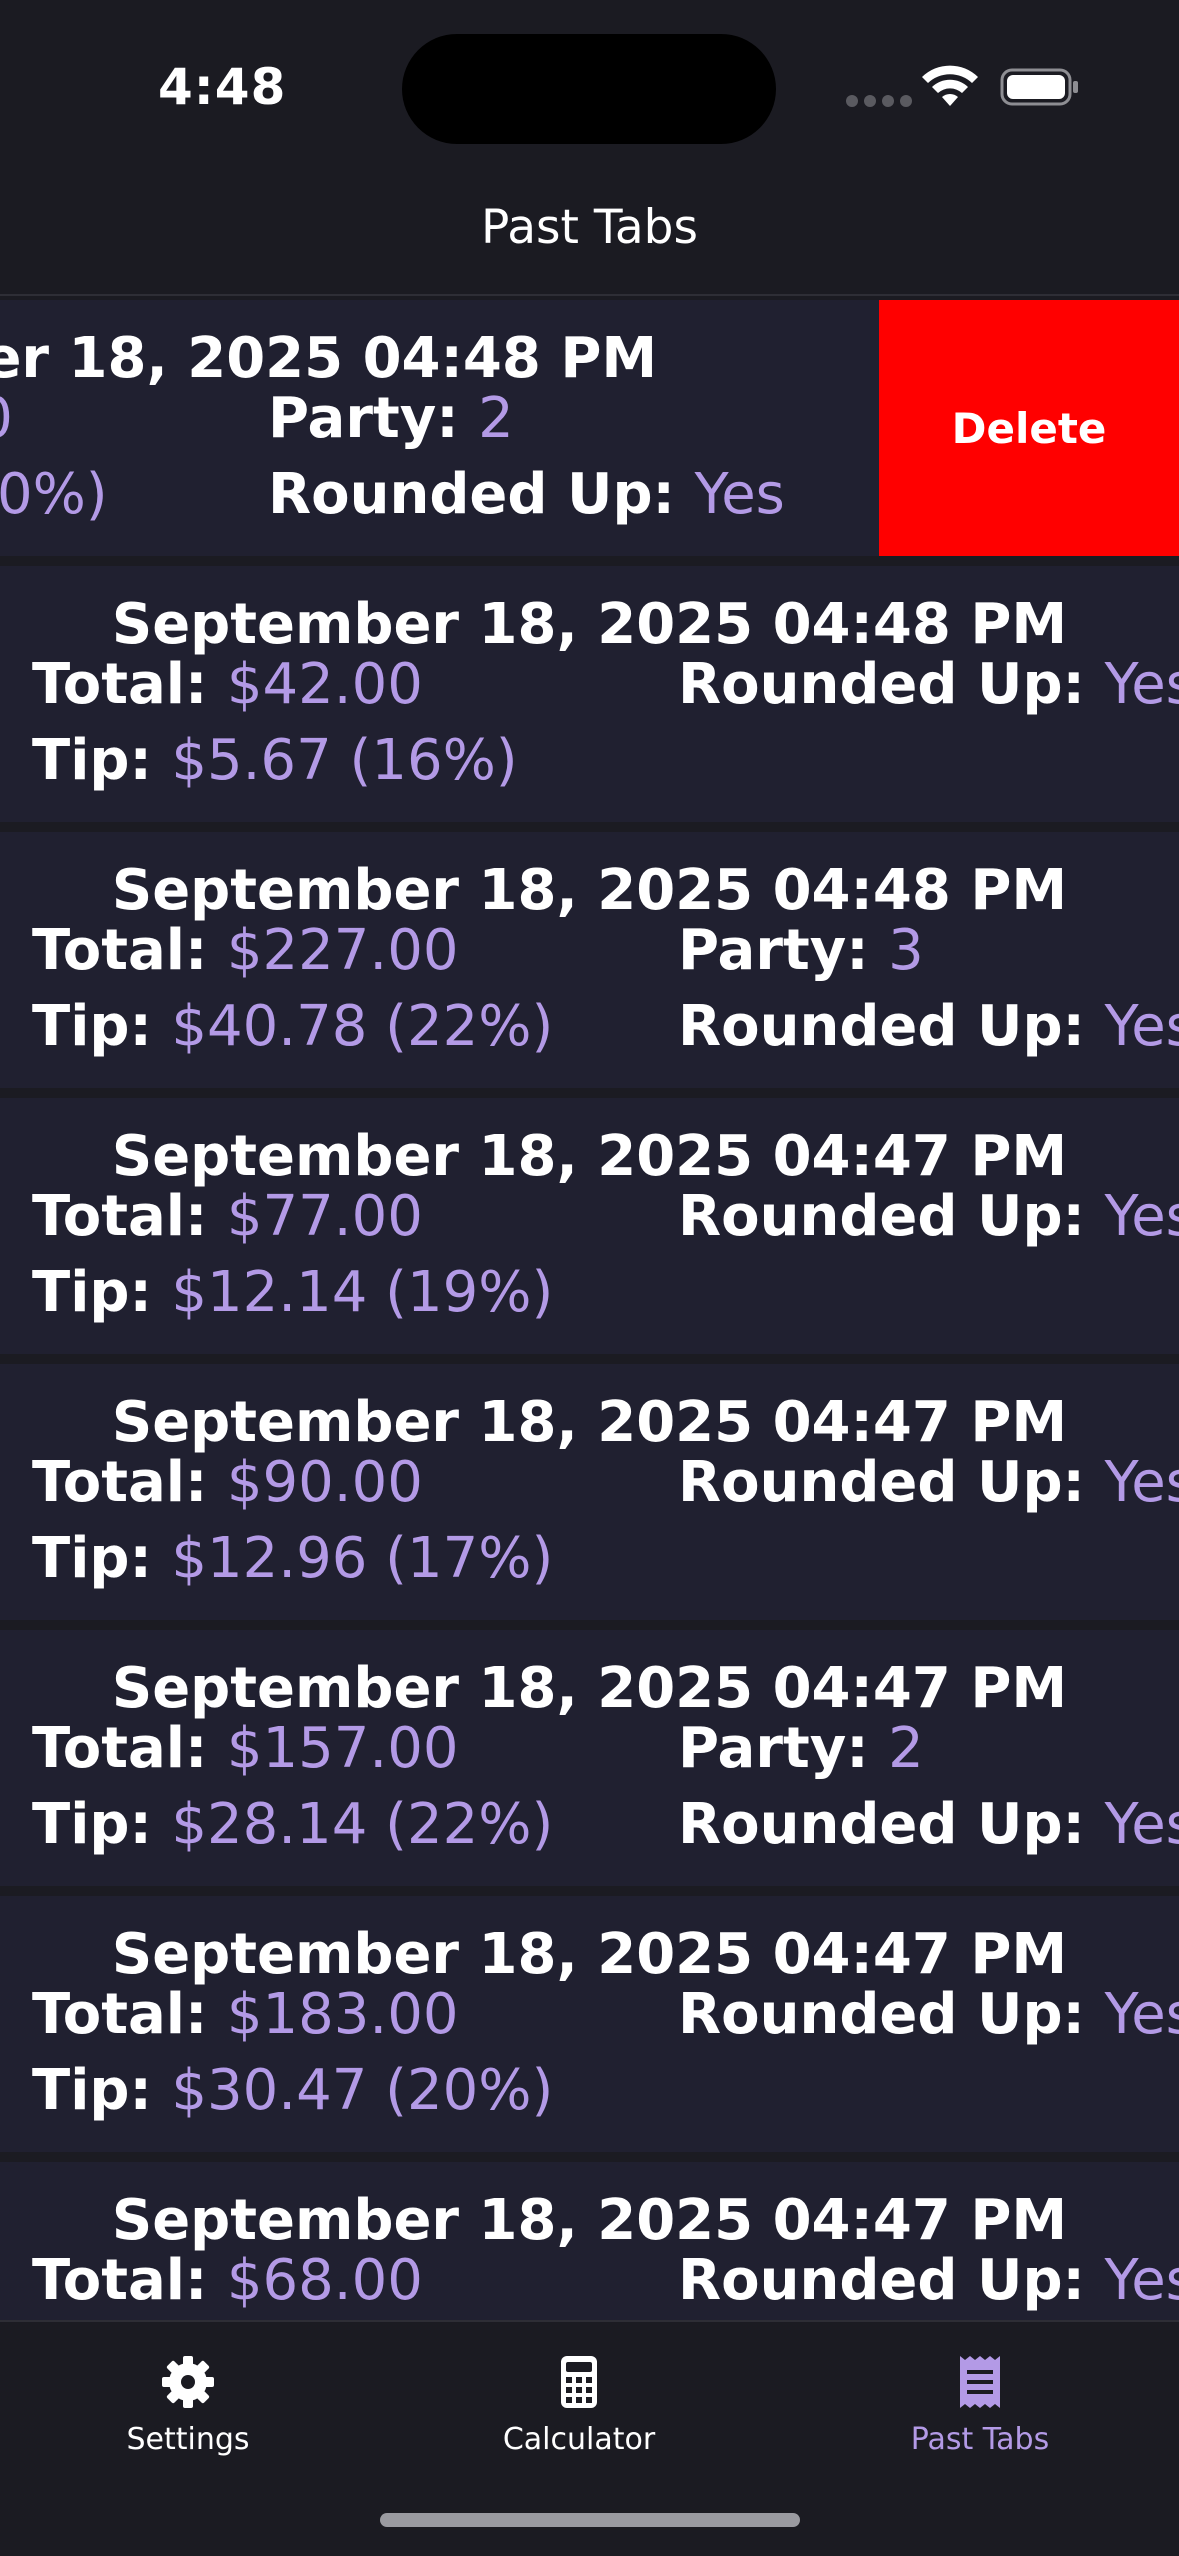 The height and width of the screenshot is (2556, 1179). I want to click on row-tip: Tip: $5.67 (16%), so click(275, 760).